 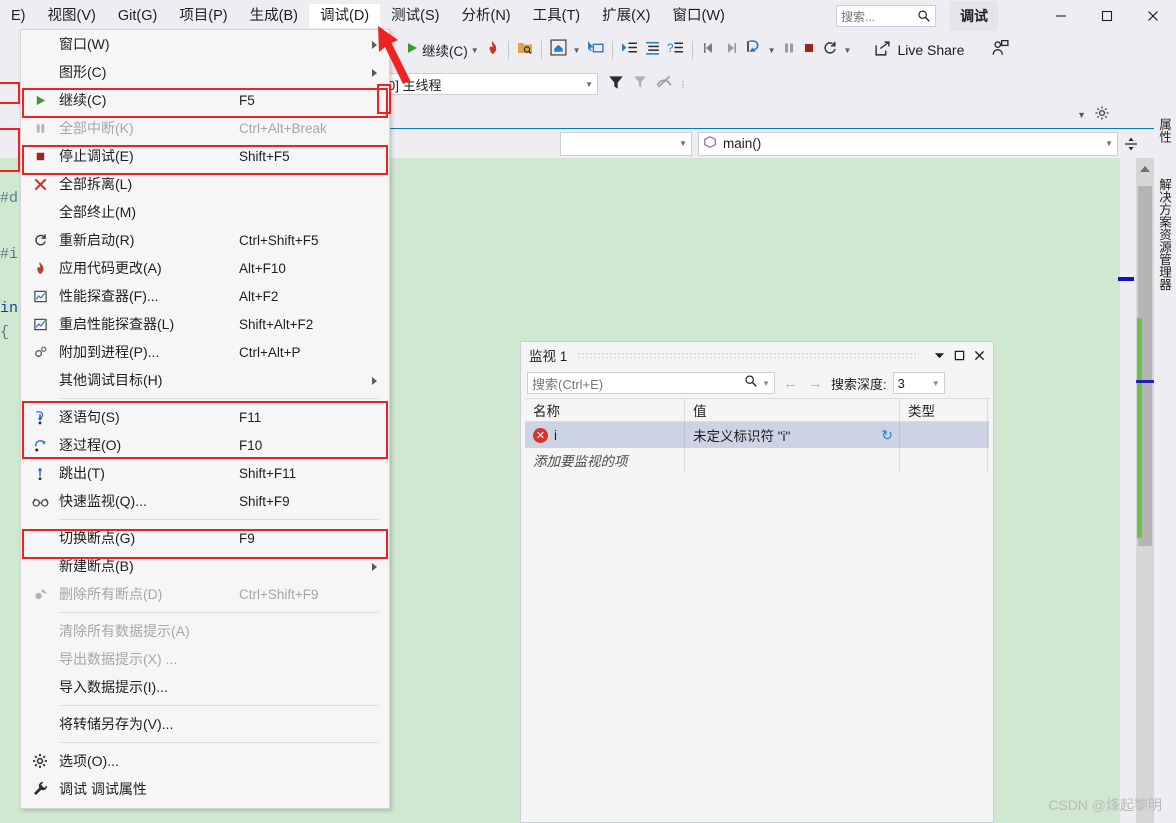 What do you see at coordinates (772, 50) in the screenshot?
I see `toolbar-overflow-2: ▼` at bounding box center [772, 50].